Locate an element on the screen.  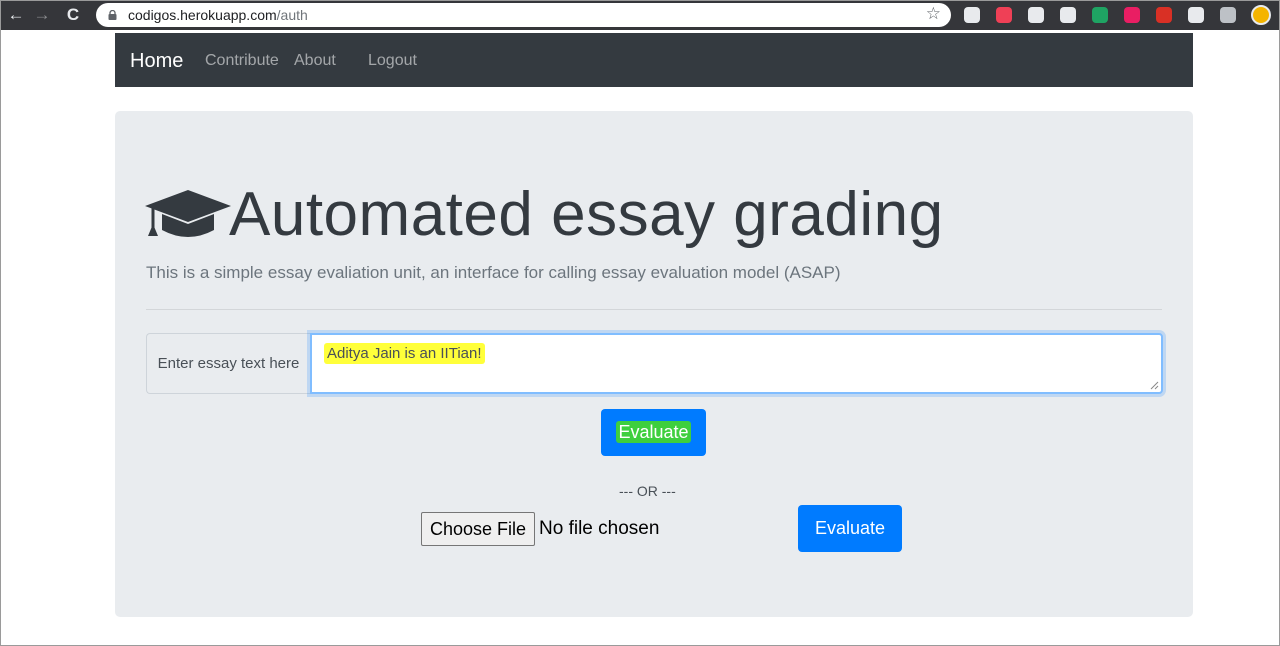
profile-avatar is located at coordinates (1261, 15).